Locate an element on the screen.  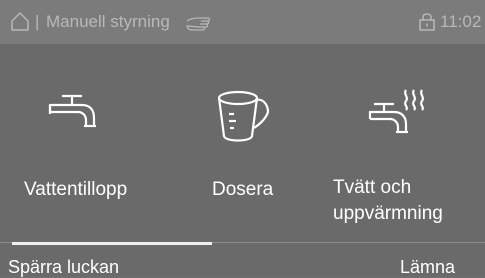
tile-label: Dosera is located at coordinates (243, 189).